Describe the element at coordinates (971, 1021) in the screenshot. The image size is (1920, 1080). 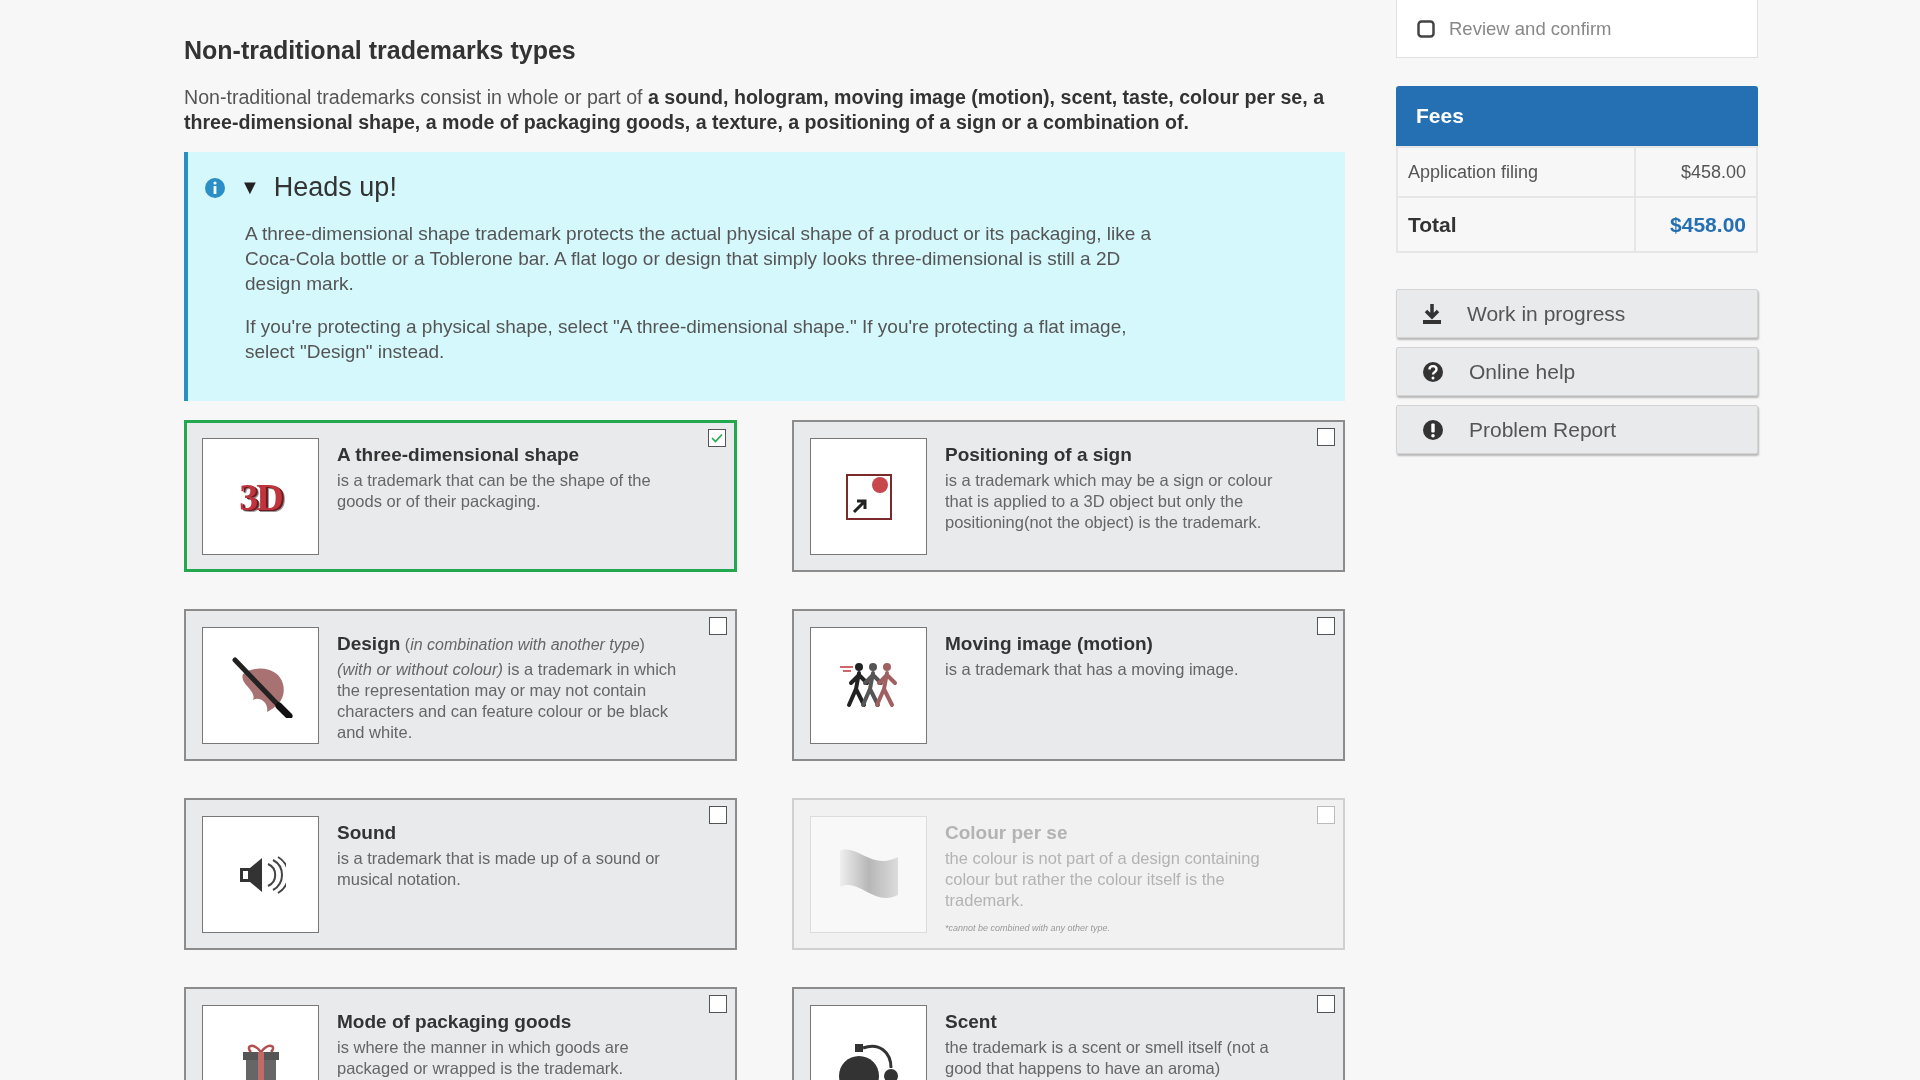
I see `card-title: Scent` at that location.